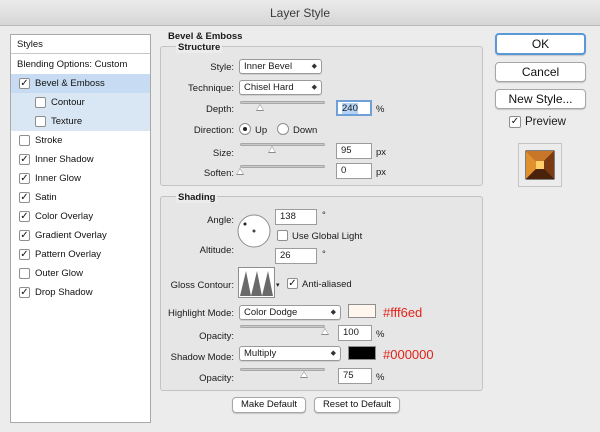 The width and height of the screenshot is (600, 432). Describe the element at coordinates (327, 284) in the screenshot. I see `anti-aliased-label: Anti-aliased` at that location.